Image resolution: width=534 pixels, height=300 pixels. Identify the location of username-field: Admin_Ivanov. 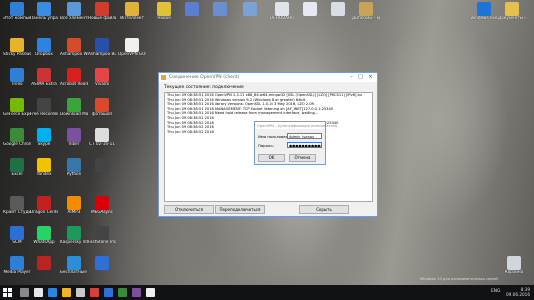
(304, 136).